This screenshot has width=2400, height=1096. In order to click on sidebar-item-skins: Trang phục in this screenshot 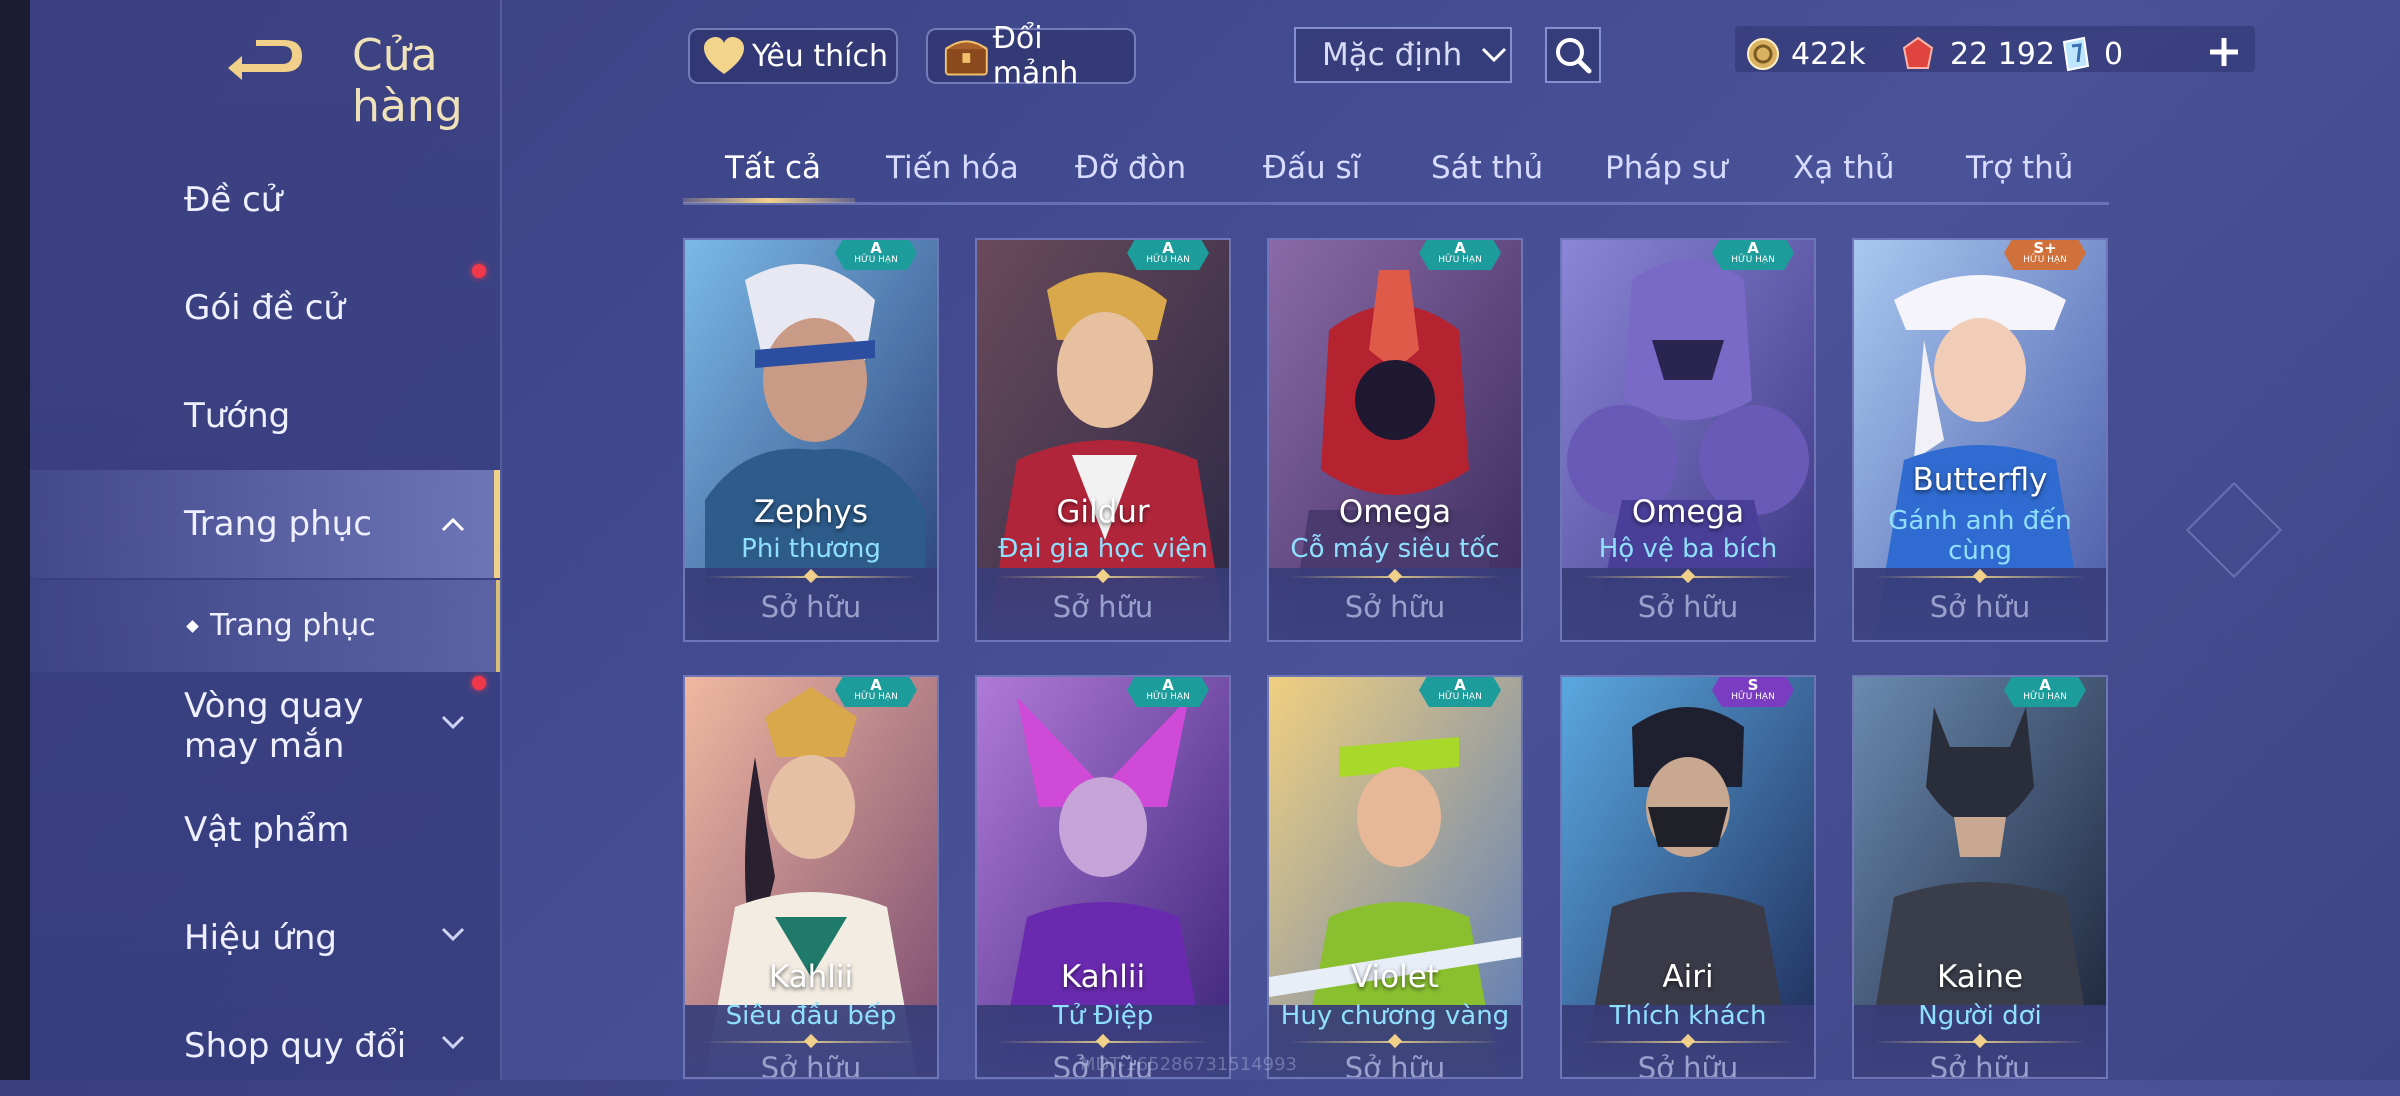, I will do `click(265, 524)`.